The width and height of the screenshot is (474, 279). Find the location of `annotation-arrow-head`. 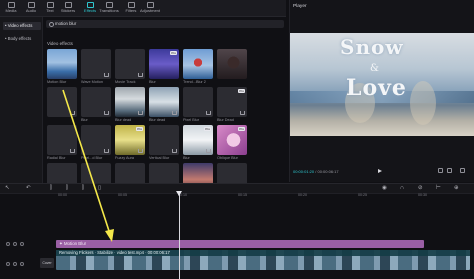

annotation-arrow-head is located at coordinates (109, 235).